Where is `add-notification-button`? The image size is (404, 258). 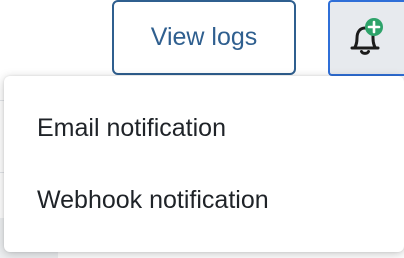
add-notification-button is located at coordinates (366, 38).